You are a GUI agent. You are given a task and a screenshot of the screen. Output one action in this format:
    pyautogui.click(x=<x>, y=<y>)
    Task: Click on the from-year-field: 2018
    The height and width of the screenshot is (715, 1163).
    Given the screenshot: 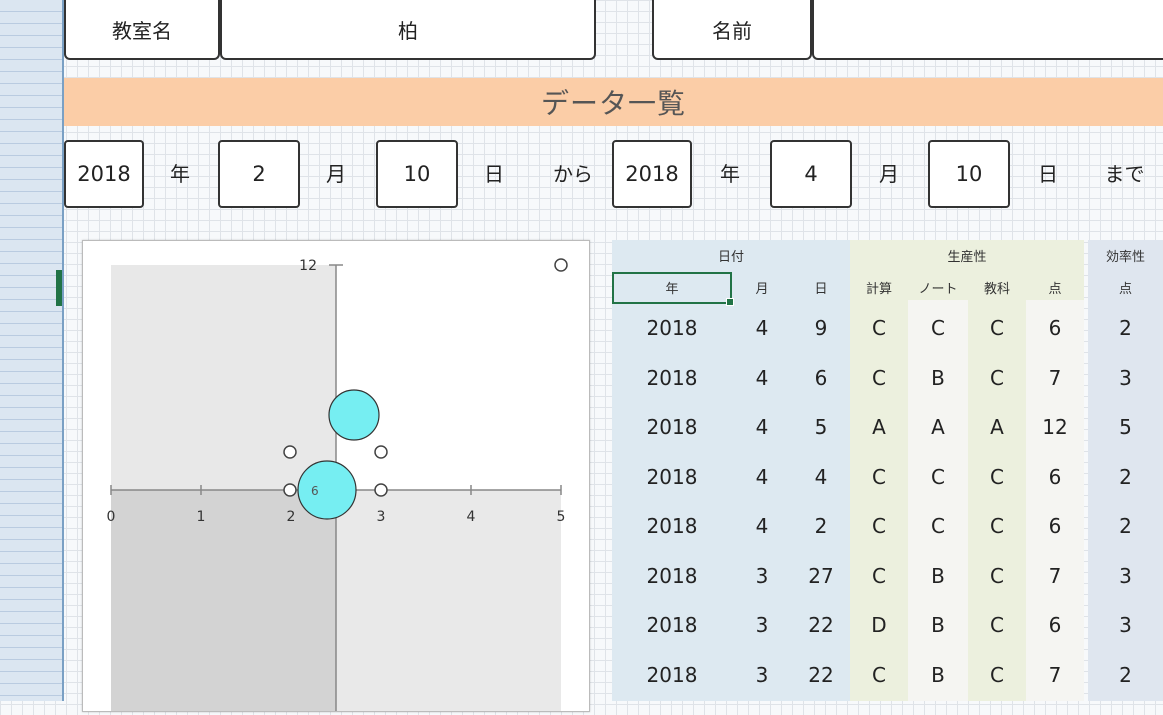 What is the action you would take?
    pyautogui.click(x=104, y=174)
    